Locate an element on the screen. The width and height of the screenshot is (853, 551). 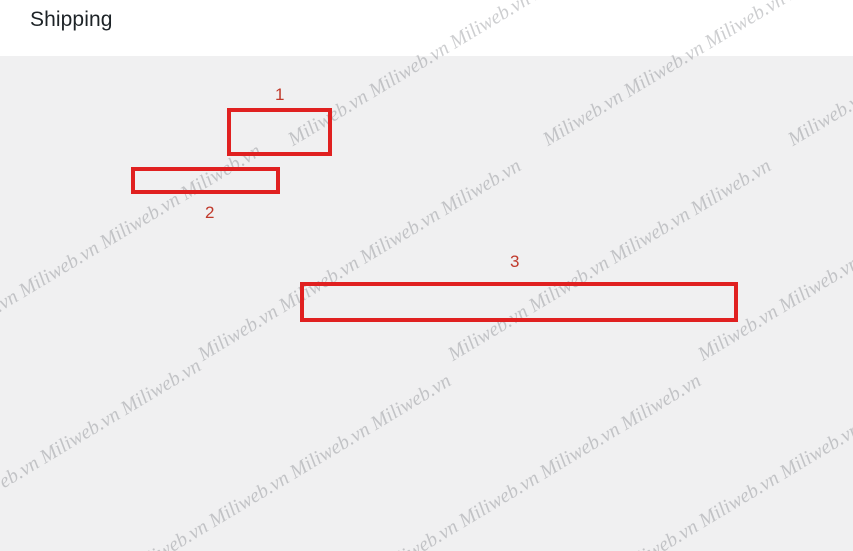
header-band: Shipping is located at coordinates (426, 28).